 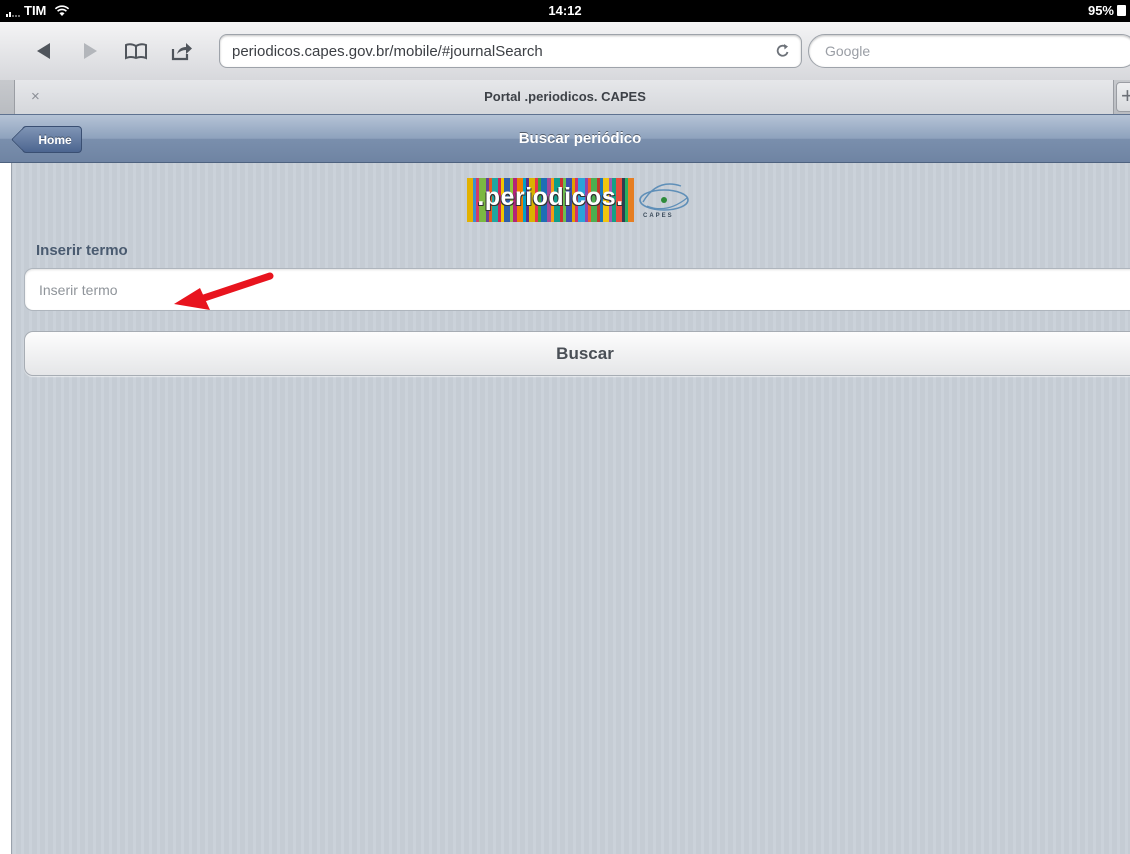 I want to click on share-button, so click(x=182, y=51).